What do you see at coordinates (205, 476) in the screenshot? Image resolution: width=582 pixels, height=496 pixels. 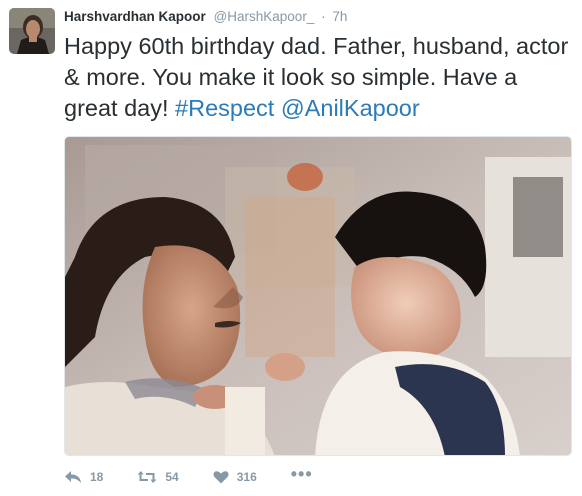 I see `tweet-actions: 18 54 316 •••` at bounding box center [205, 476].